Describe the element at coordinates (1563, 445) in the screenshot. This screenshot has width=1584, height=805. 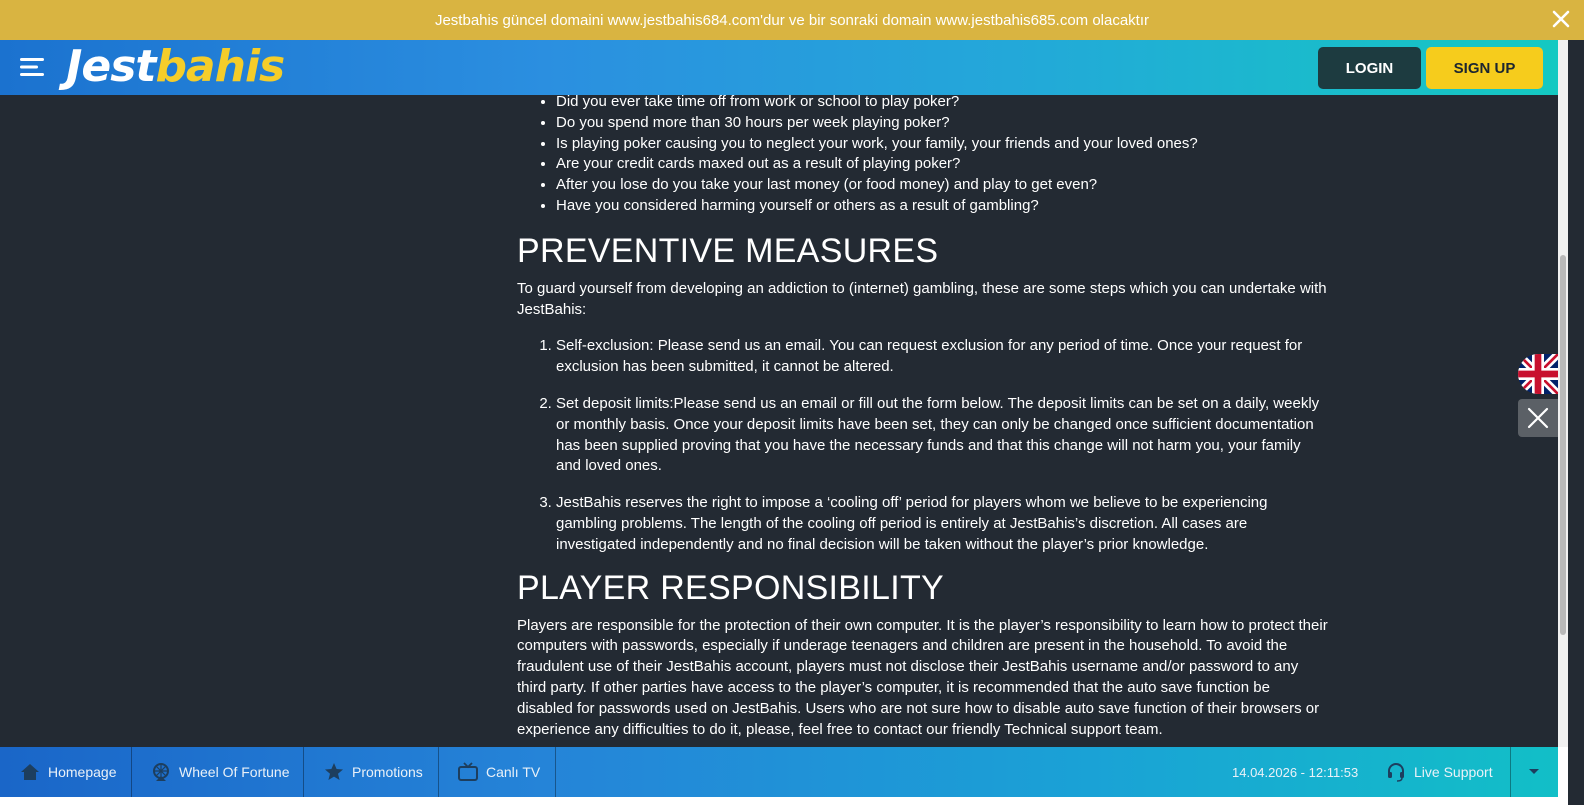
I see `scrollbar-thumb` at that location.